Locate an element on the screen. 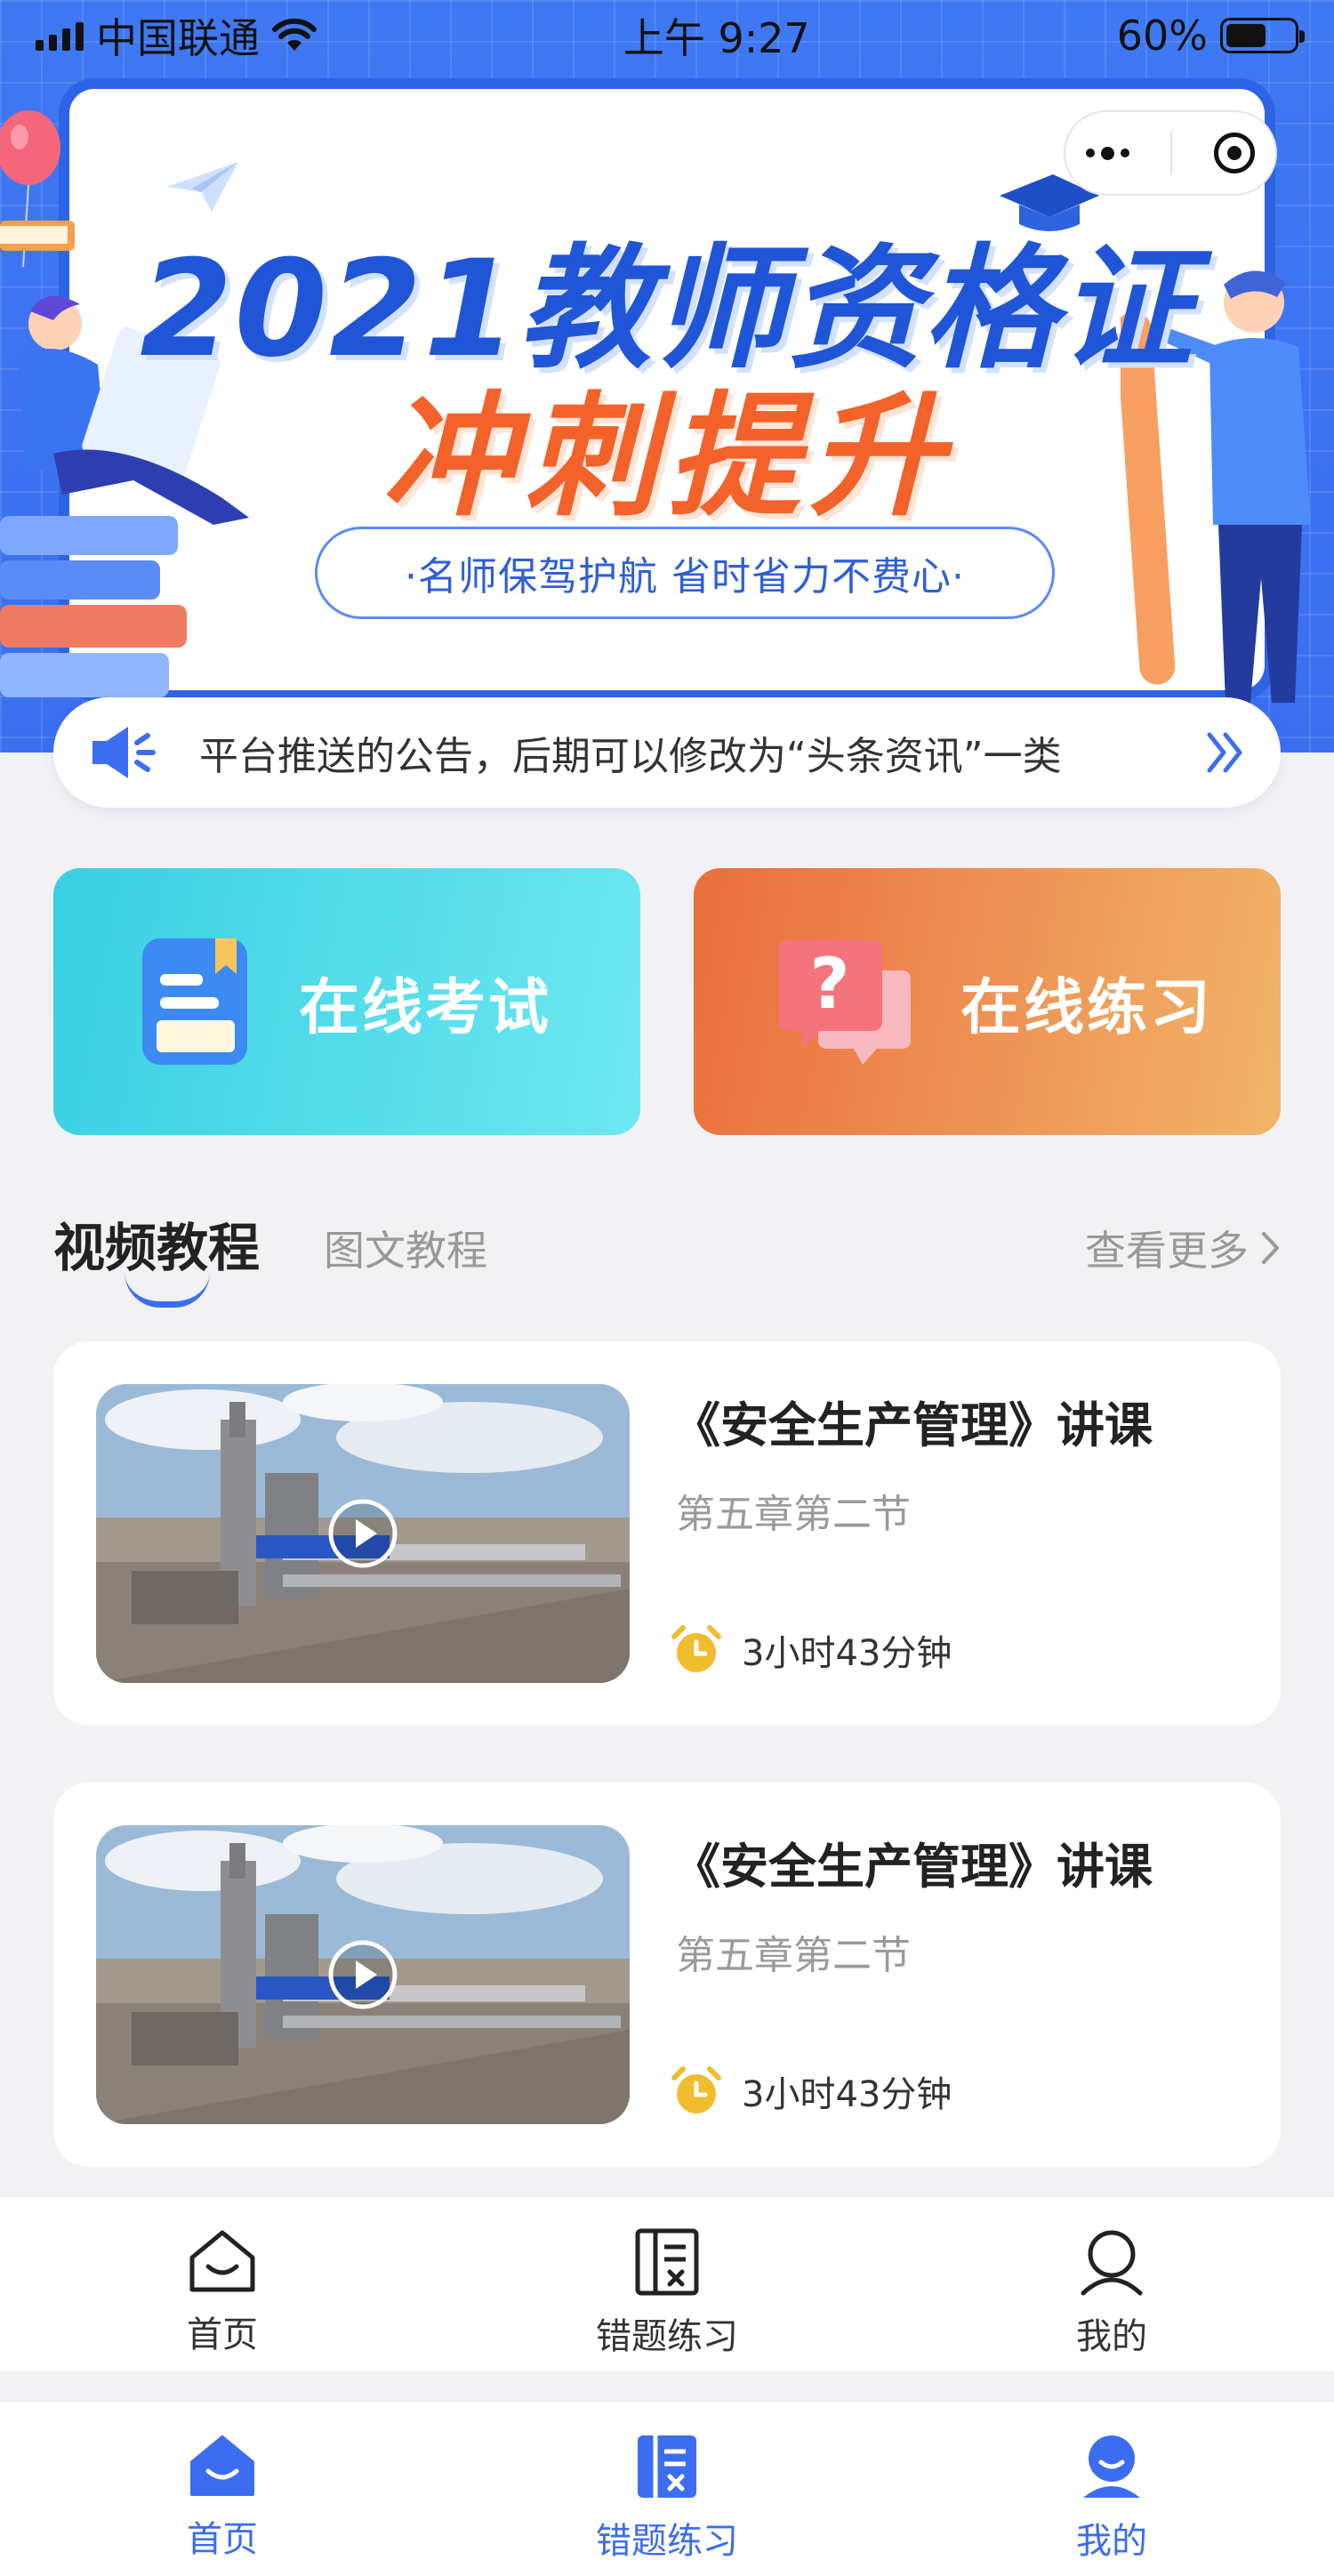  active-tab-indicator is located at coordinates (167, 1290).